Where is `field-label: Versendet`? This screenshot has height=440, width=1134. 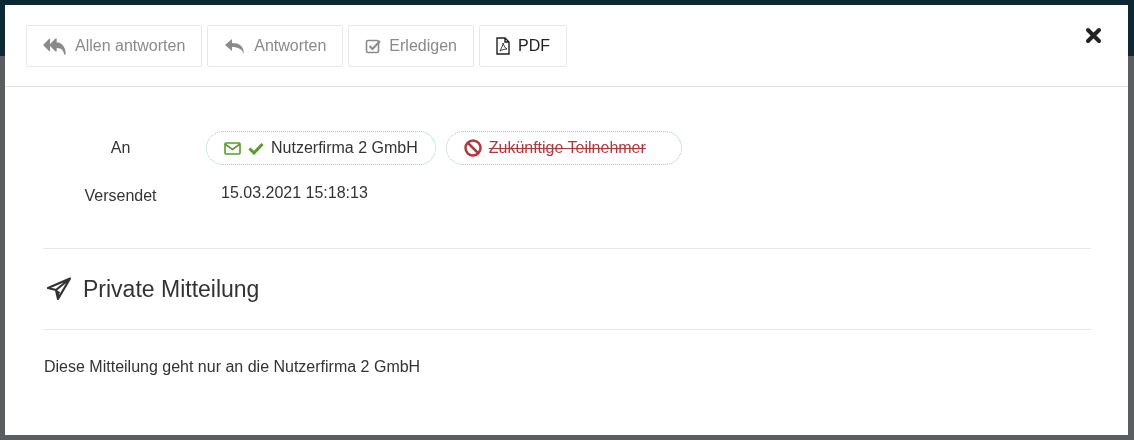 field-label: Versendet is located at coordinates (120, 196).